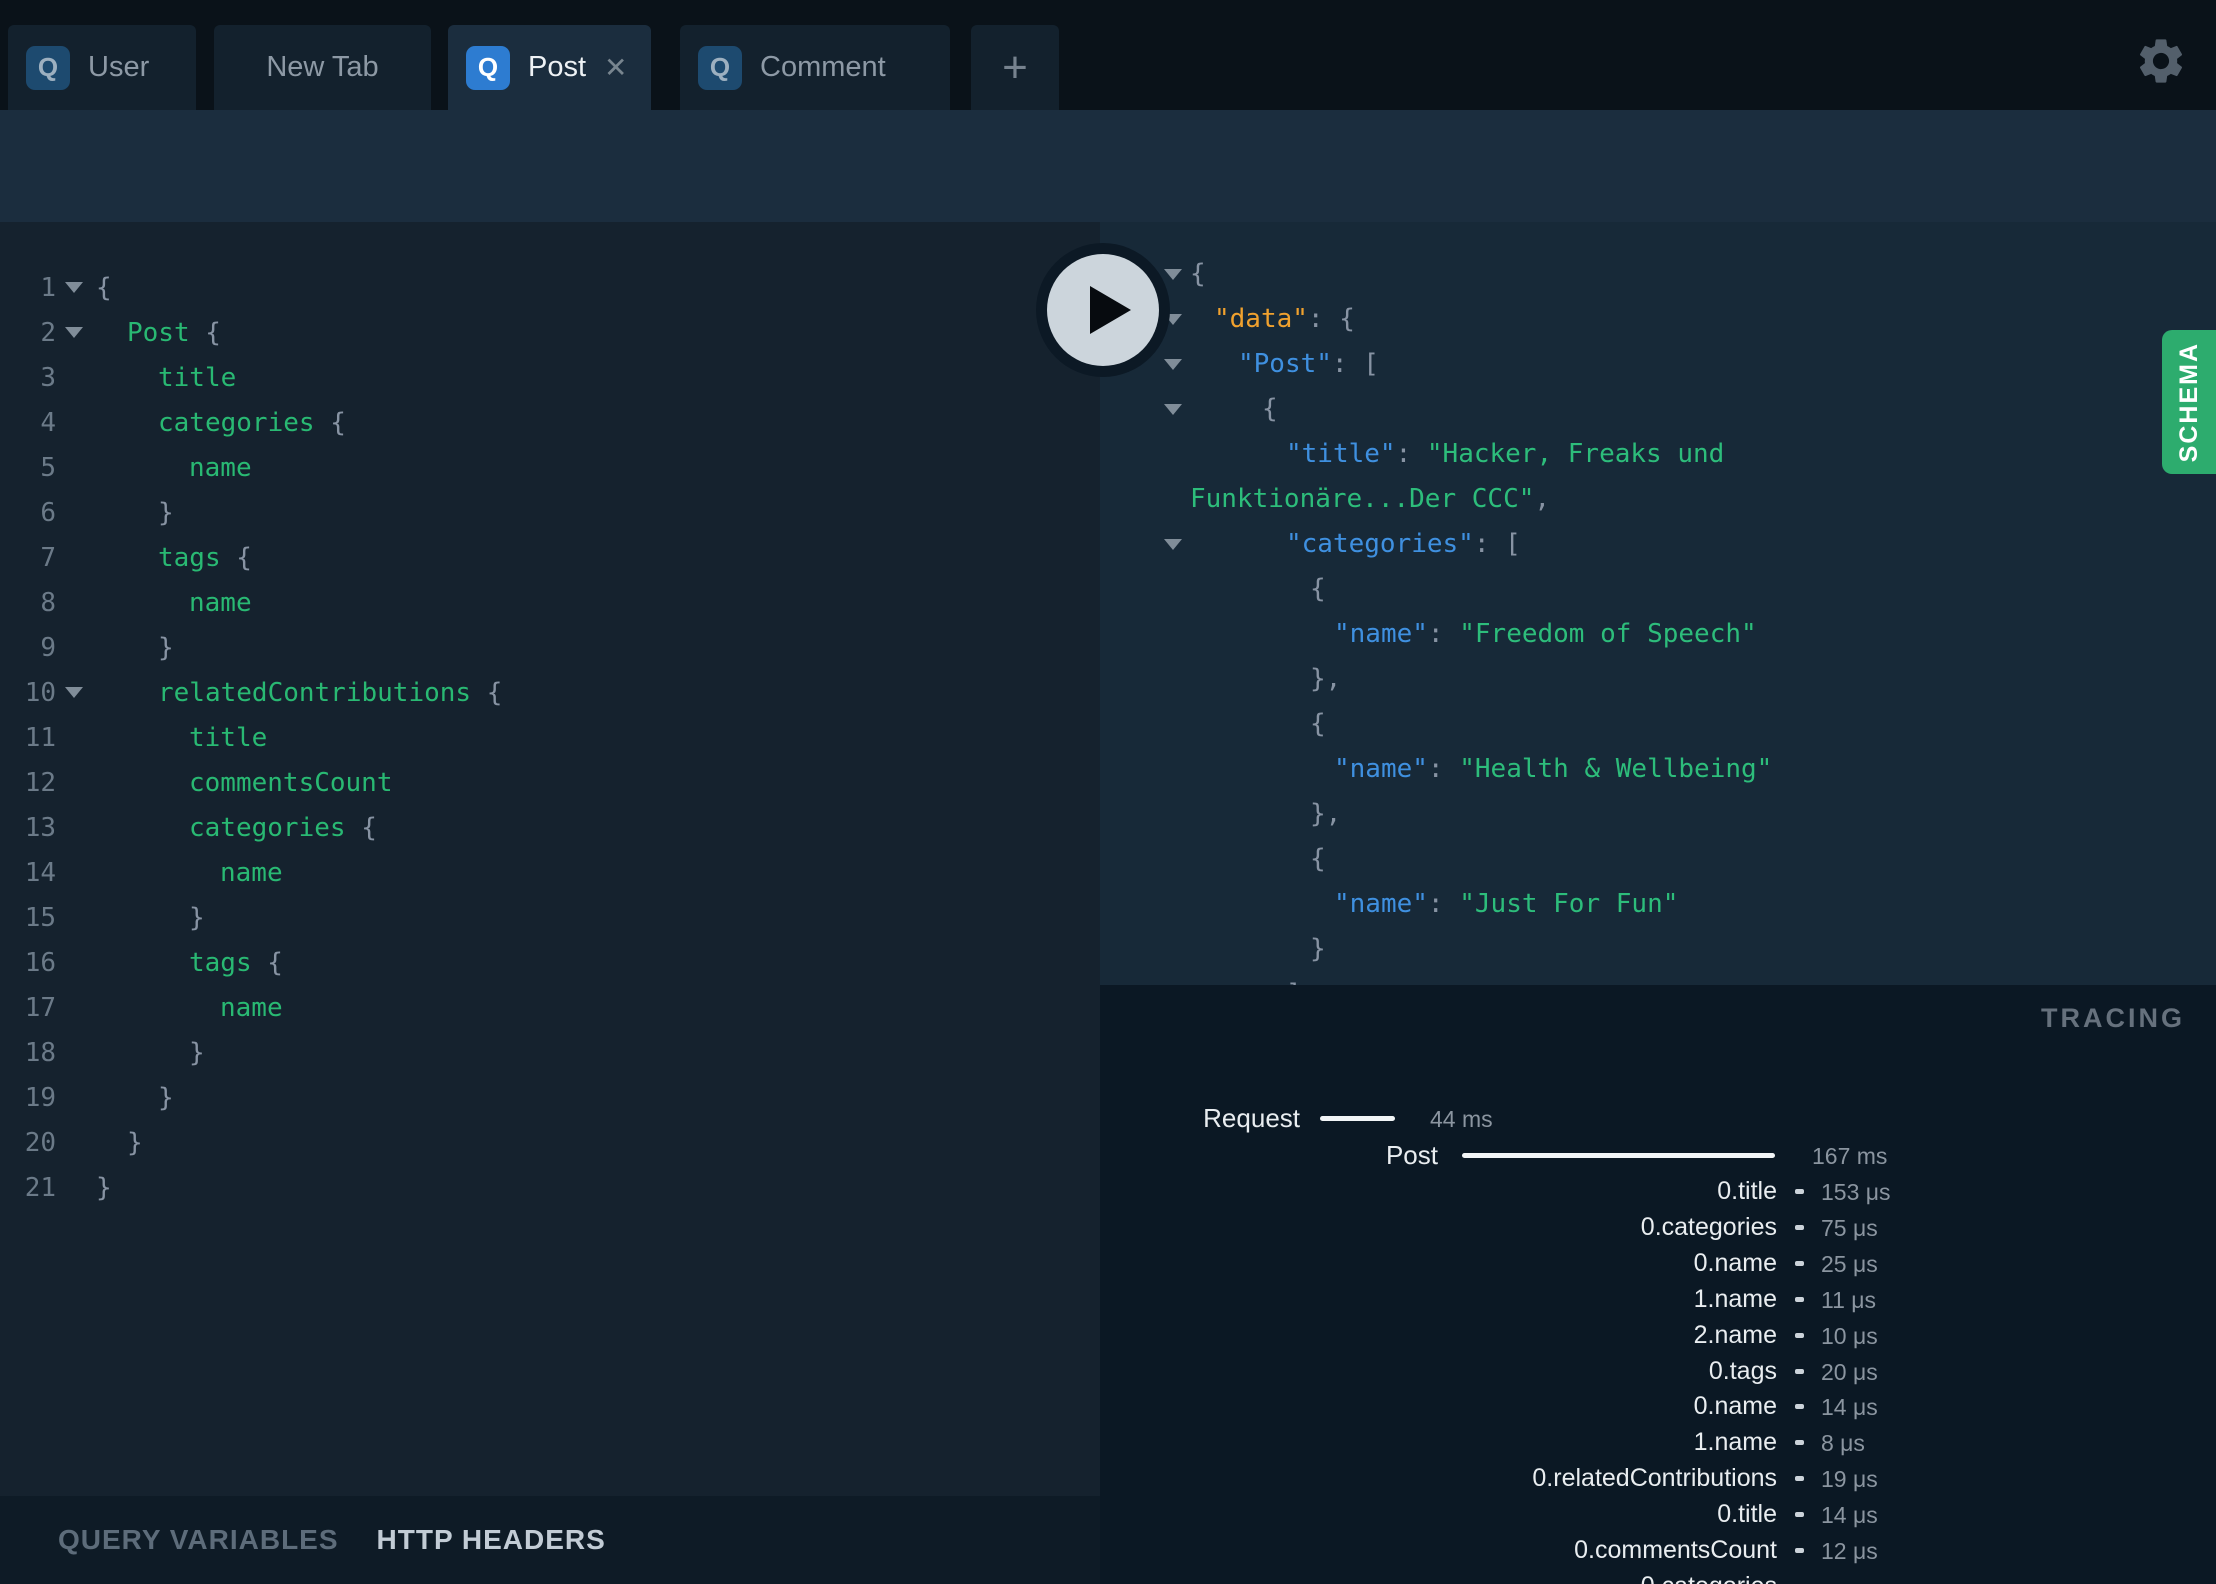 Image resolution: width=2216 pixels, height=1584 pixels. Describe the element at coordinates (1658, 633) in the screenshot. I see `response-line: "name": "Freedom of Speech"` at that location.